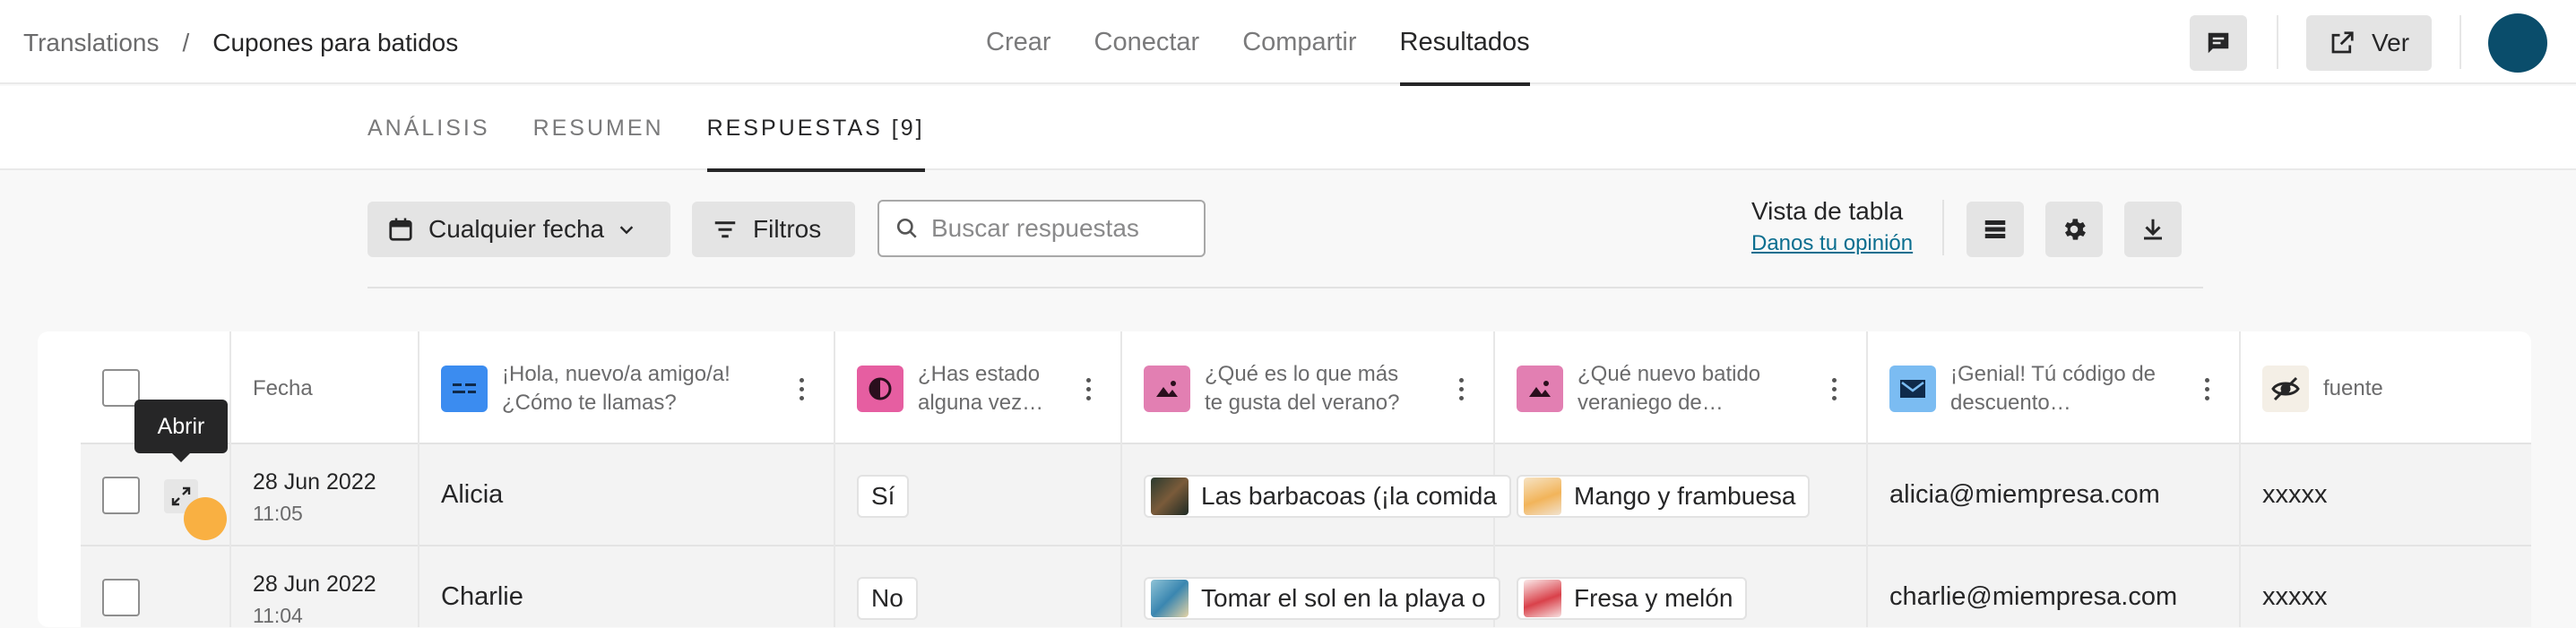 This screenshot has width=2576, height=628. I want to click on tab-resumen: RESUMEN, so click(598, 128).